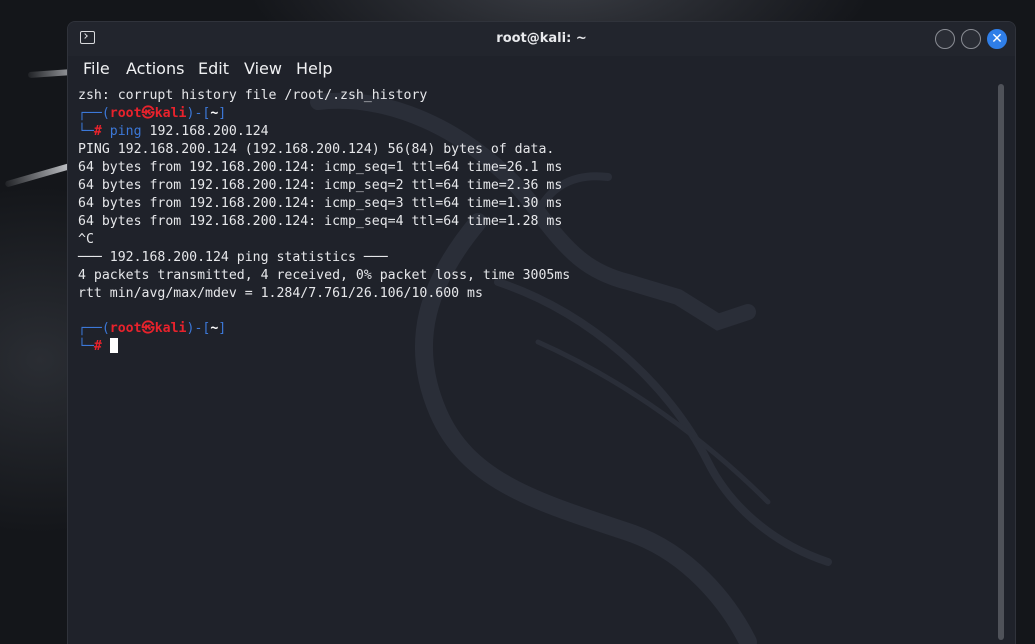 Image resolution: width=1035 pixels, height=644 pixels. What do you see at coordinates (125, 131) in the screenshot?
I see `command-name: ping` at bounding box center [125, 131].